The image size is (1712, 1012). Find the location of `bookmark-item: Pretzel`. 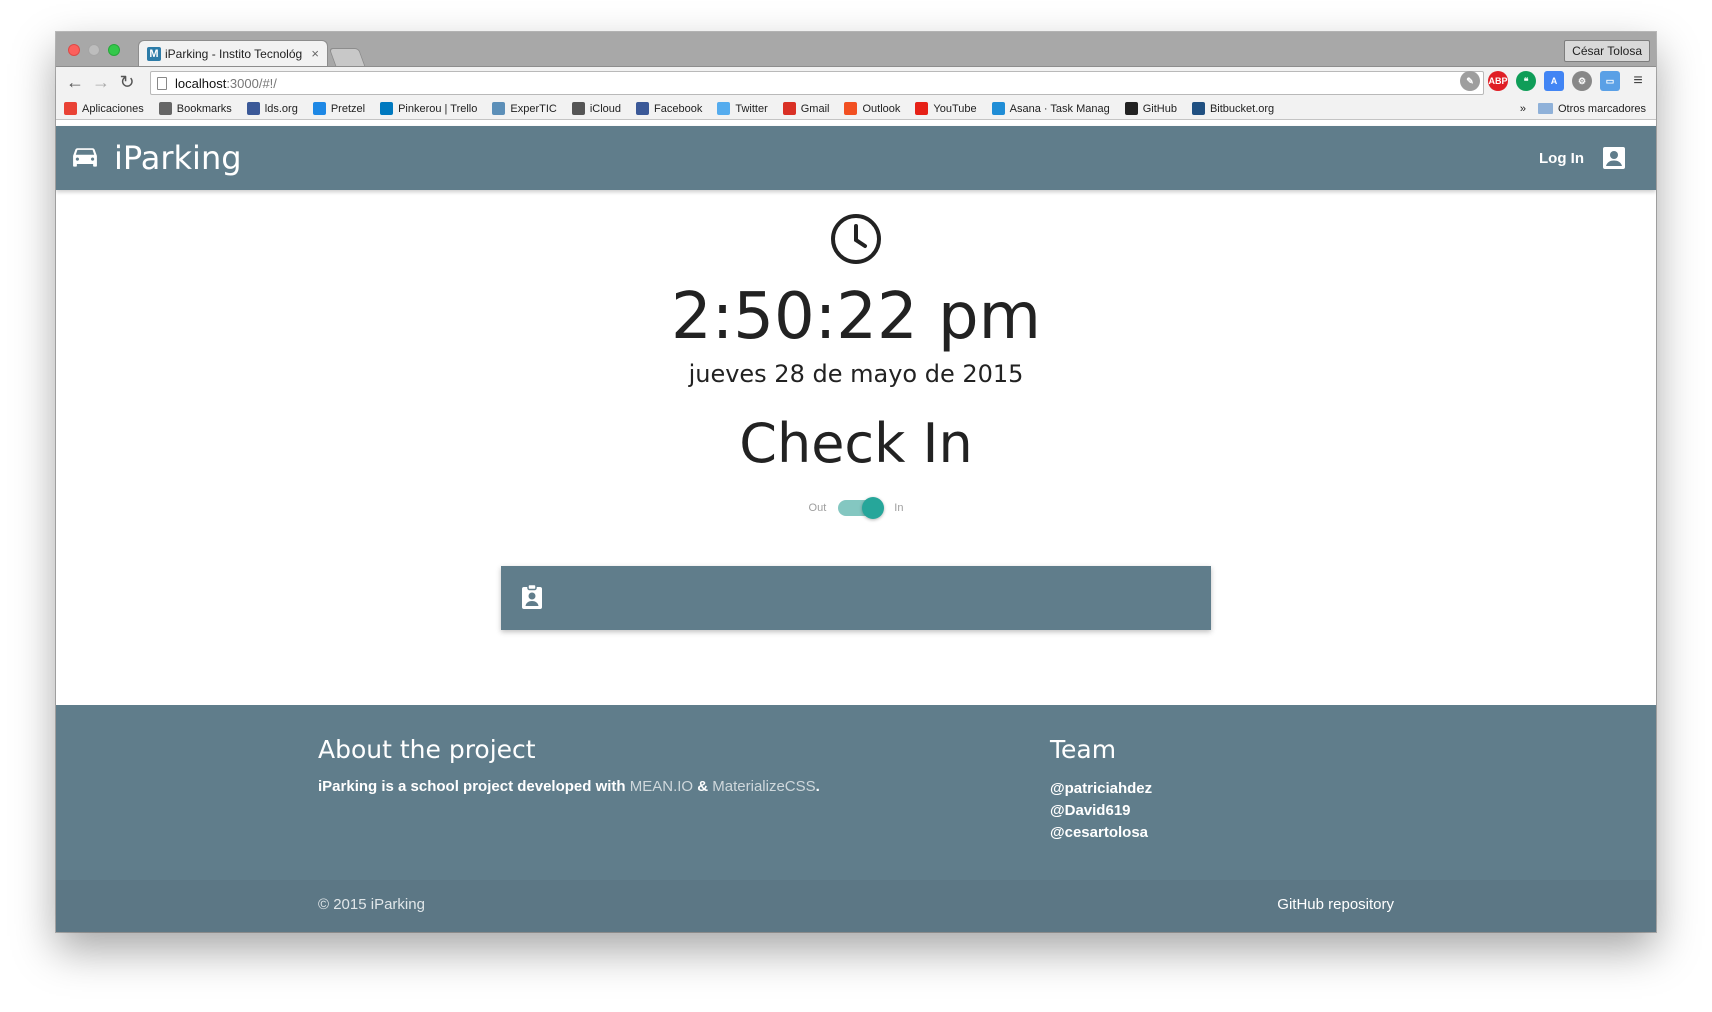

bookmark-item: Pretzel is located at coordinates (339, 108).